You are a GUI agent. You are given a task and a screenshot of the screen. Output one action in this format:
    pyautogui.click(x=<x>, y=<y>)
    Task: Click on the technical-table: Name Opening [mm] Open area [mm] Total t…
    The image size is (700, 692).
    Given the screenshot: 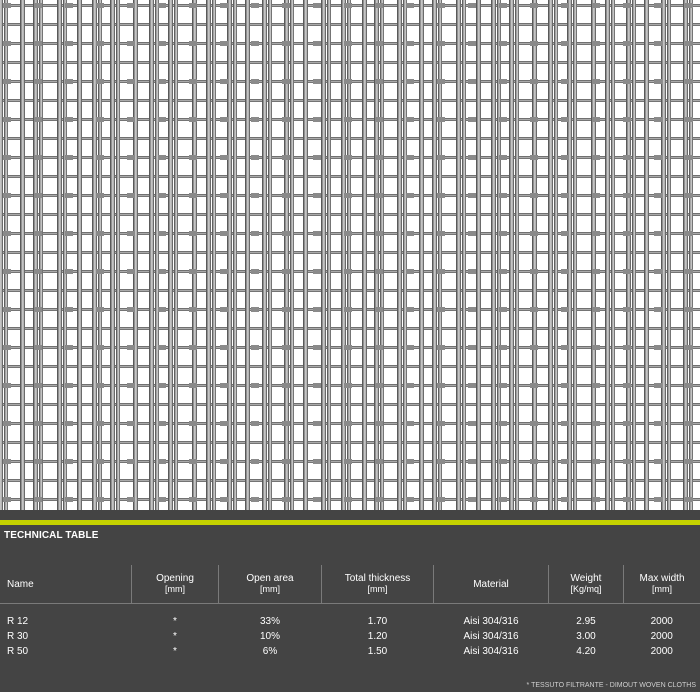 What is the action you would take?
    pyautogui.click(x=350, y=612)
    